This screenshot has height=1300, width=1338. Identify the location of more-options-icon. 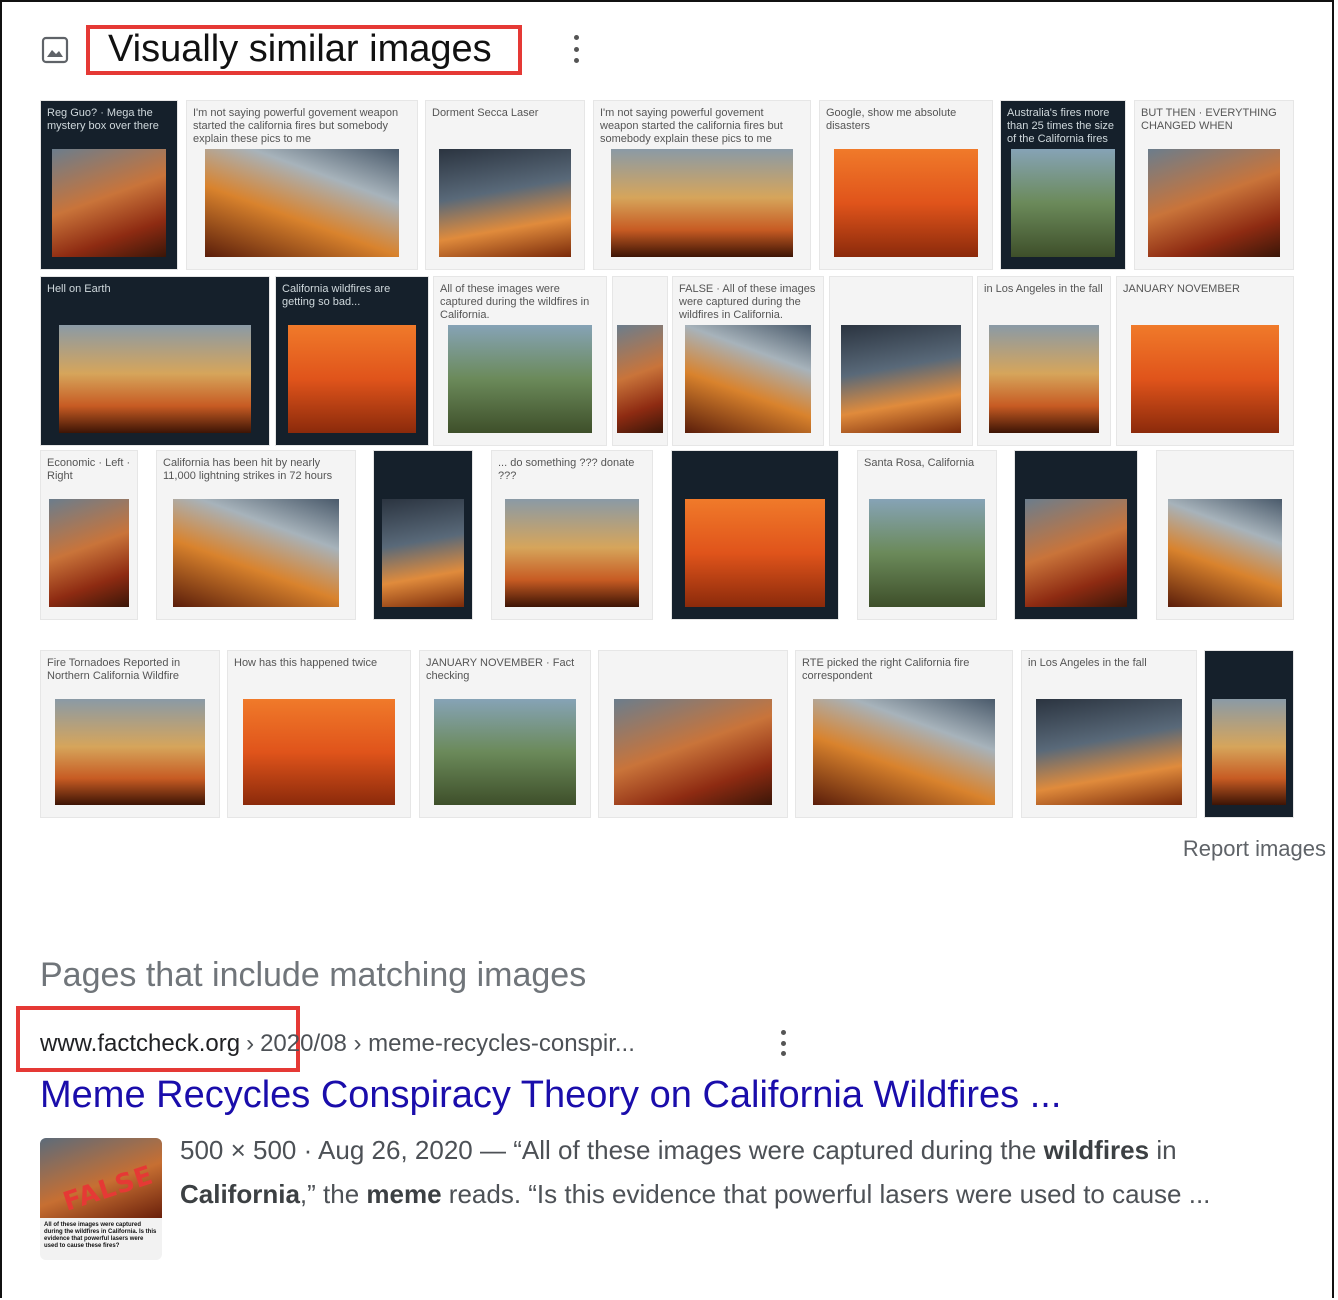
(576, 49).